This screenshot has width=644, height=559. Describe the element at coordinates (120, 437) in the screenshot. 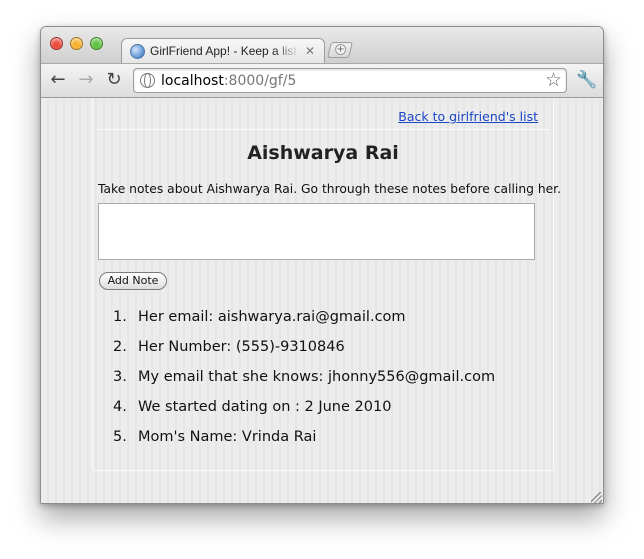

I see `note-number: 5.` at that location.